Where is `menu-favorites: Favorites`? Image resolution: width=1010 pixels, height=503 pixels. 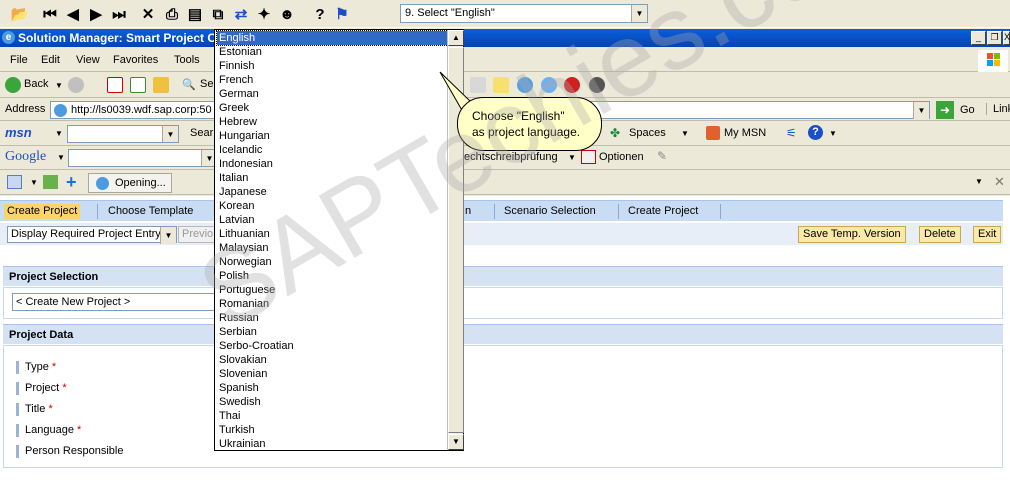 menu-favorites: Favorites is located at coordinates (135, 60).